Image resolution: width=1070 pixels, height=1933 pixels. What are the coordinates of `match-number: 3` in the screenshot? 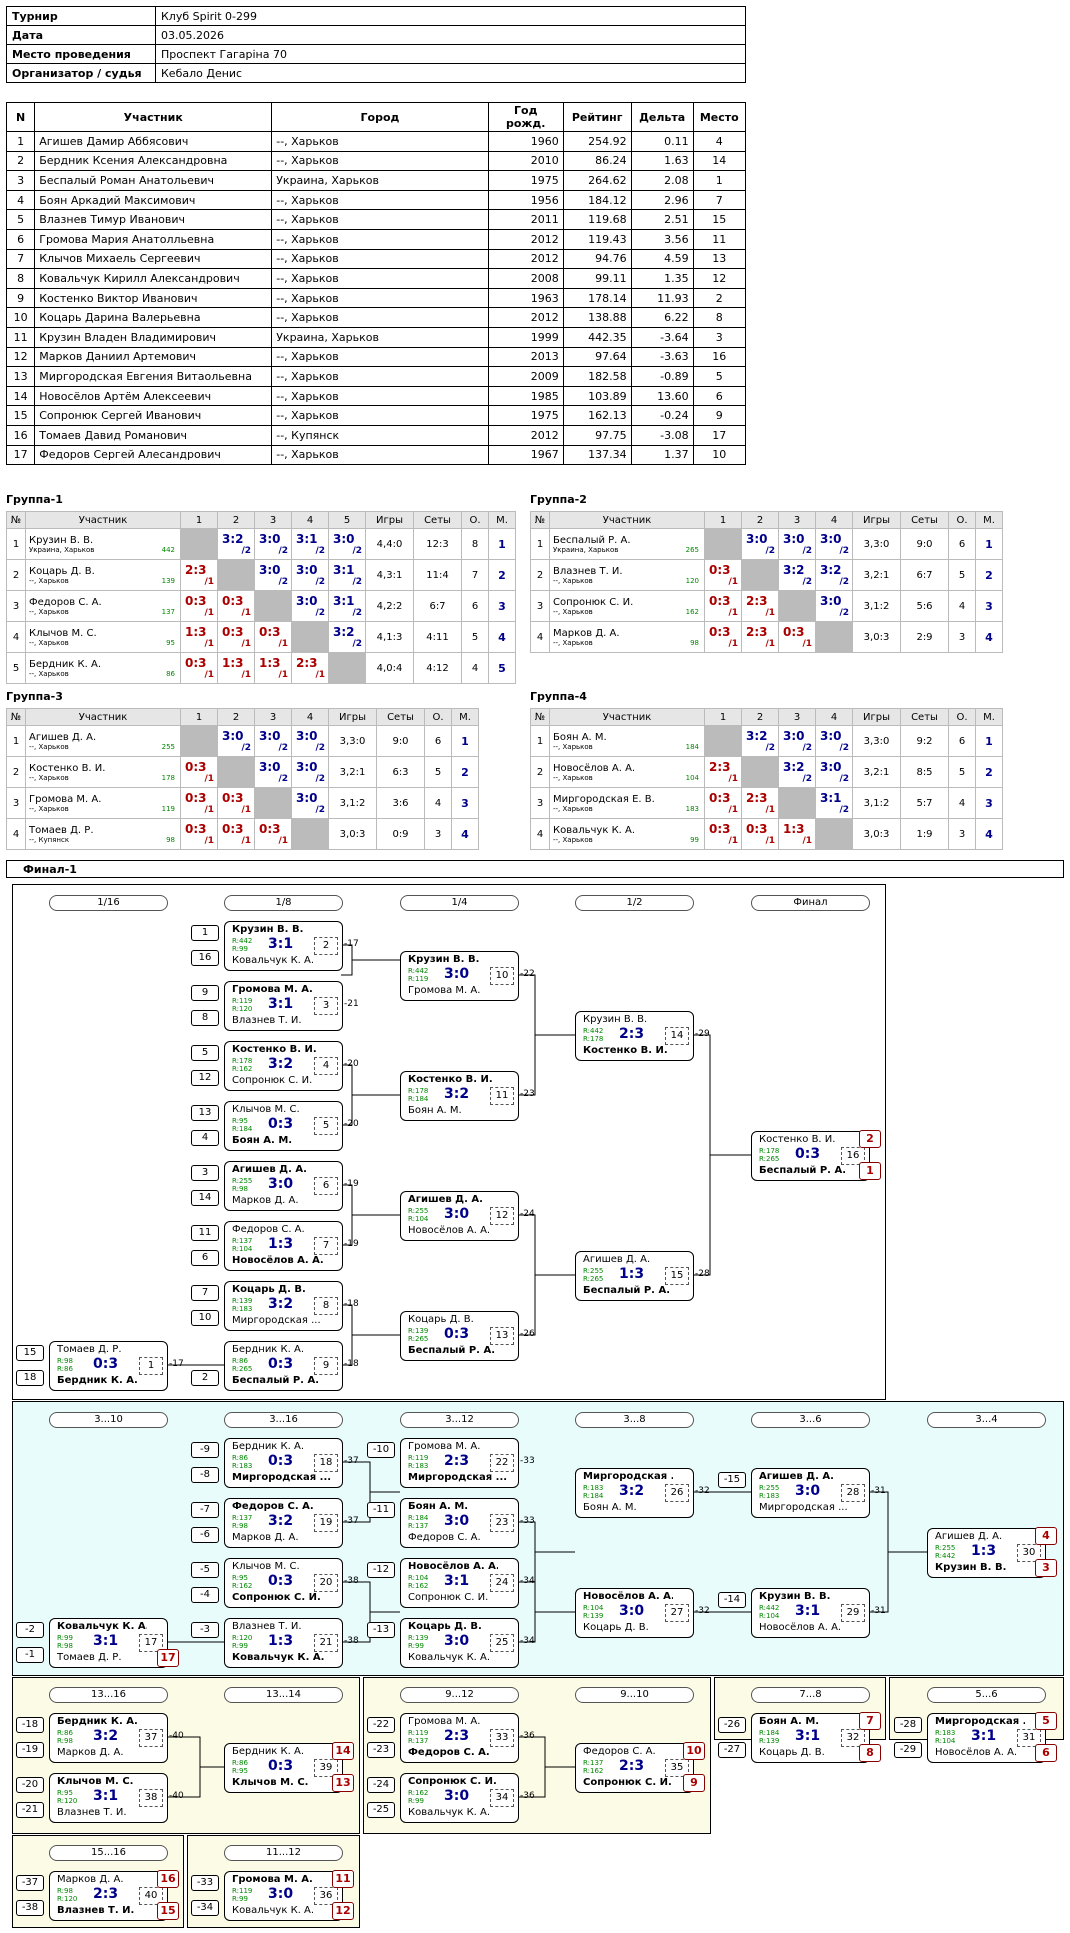 It's located at (326, 1006).